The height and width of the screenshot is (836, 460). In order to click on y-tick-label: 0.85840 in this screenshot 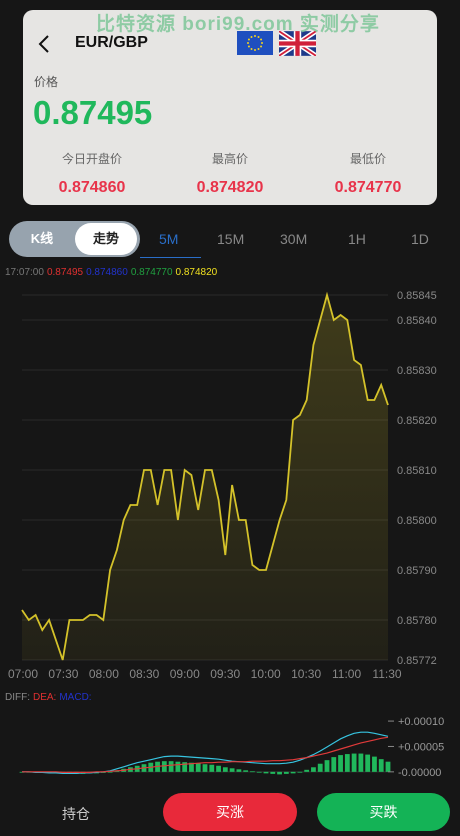, I will do `click(417, 321)`.